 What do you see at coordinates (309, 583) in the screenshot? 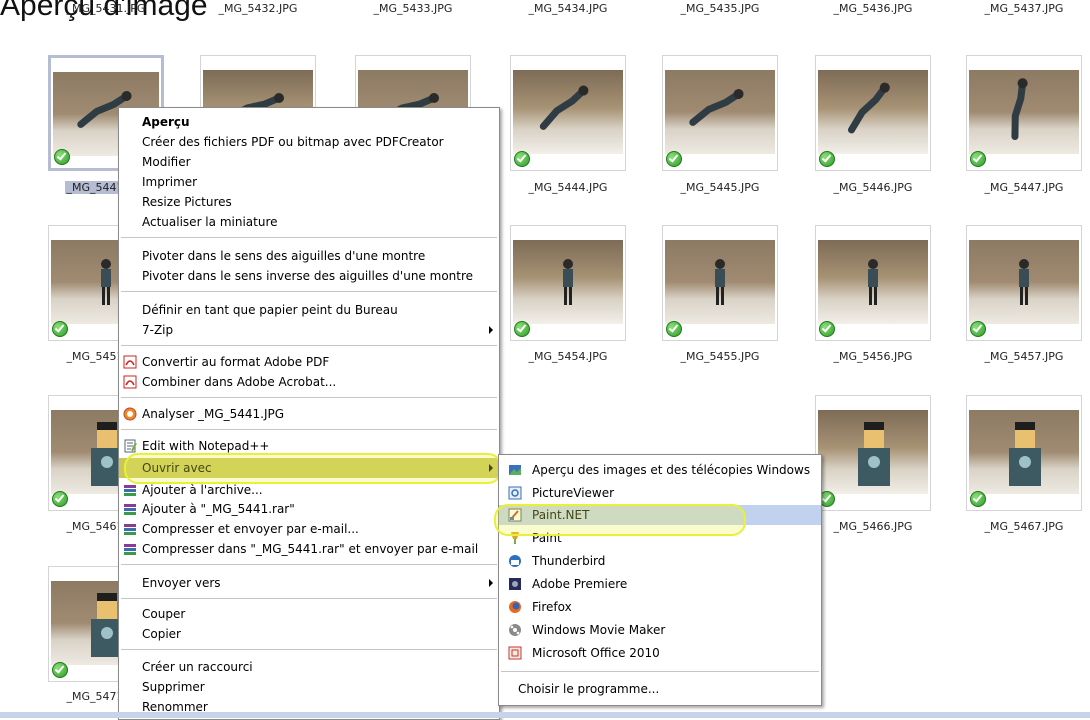
I see `menu-send-to: Envoyer vers` at bounding box center [309, 583].